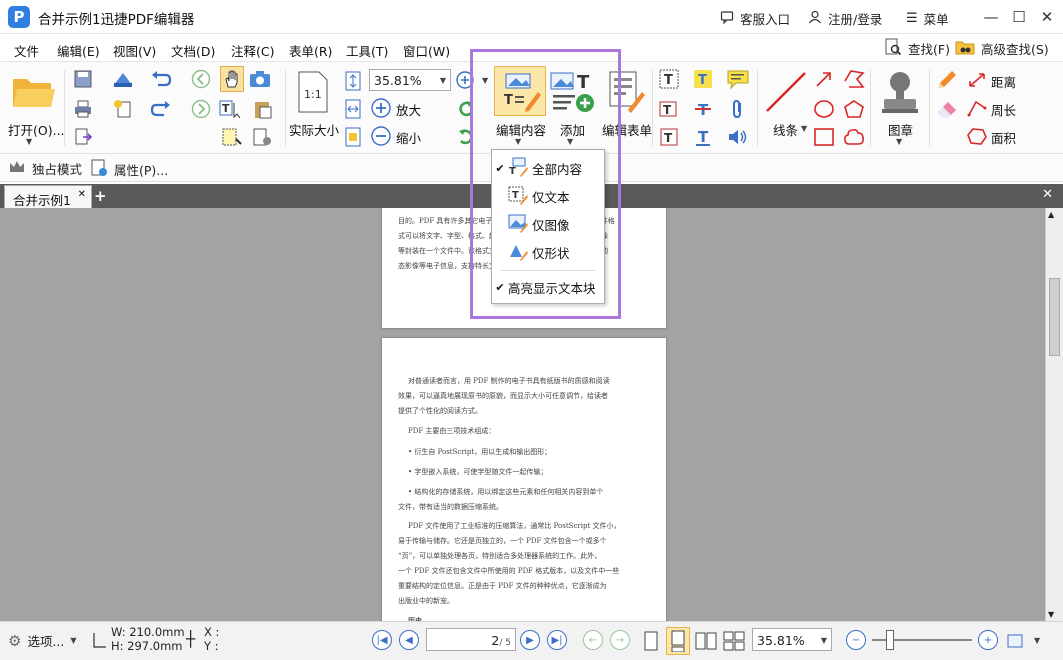 The width and height of the screenshot is (1063, 660). I want to click on line-caret: ▼, so click(804, 128).